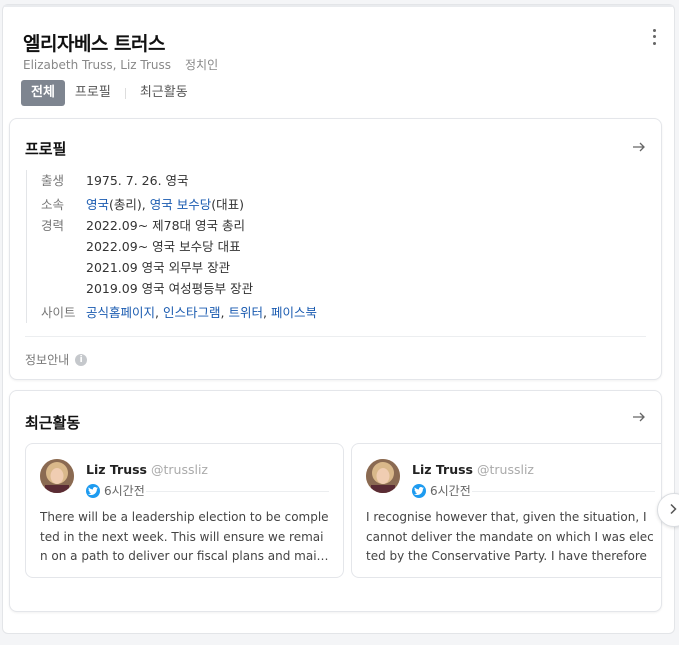 This screenshot has width=679, height=645. What do you see at coordinates (170, 288) in the screenshot?
I see `career-item: 2019.09 영국 여성평등부 장관` at bounding box center [170, 288].